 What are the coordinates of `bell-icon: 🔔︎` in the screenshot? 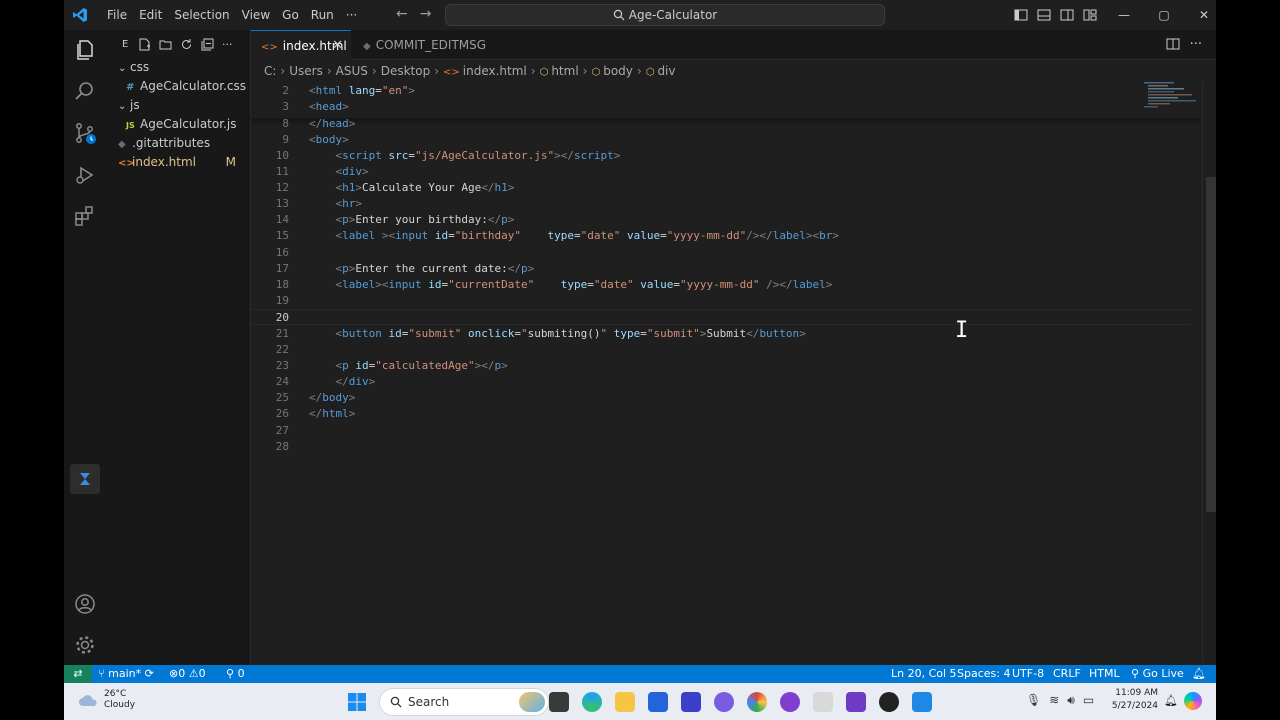 It's located at (1199, 674).